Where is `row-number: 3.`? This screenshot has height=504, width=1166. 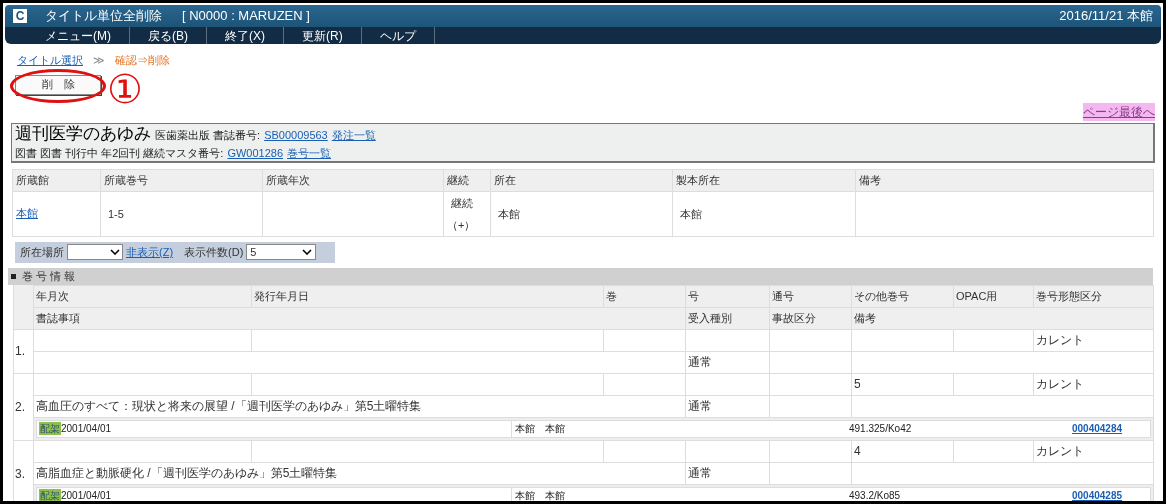 row-number: 3. is located at coordinates (20, 473).